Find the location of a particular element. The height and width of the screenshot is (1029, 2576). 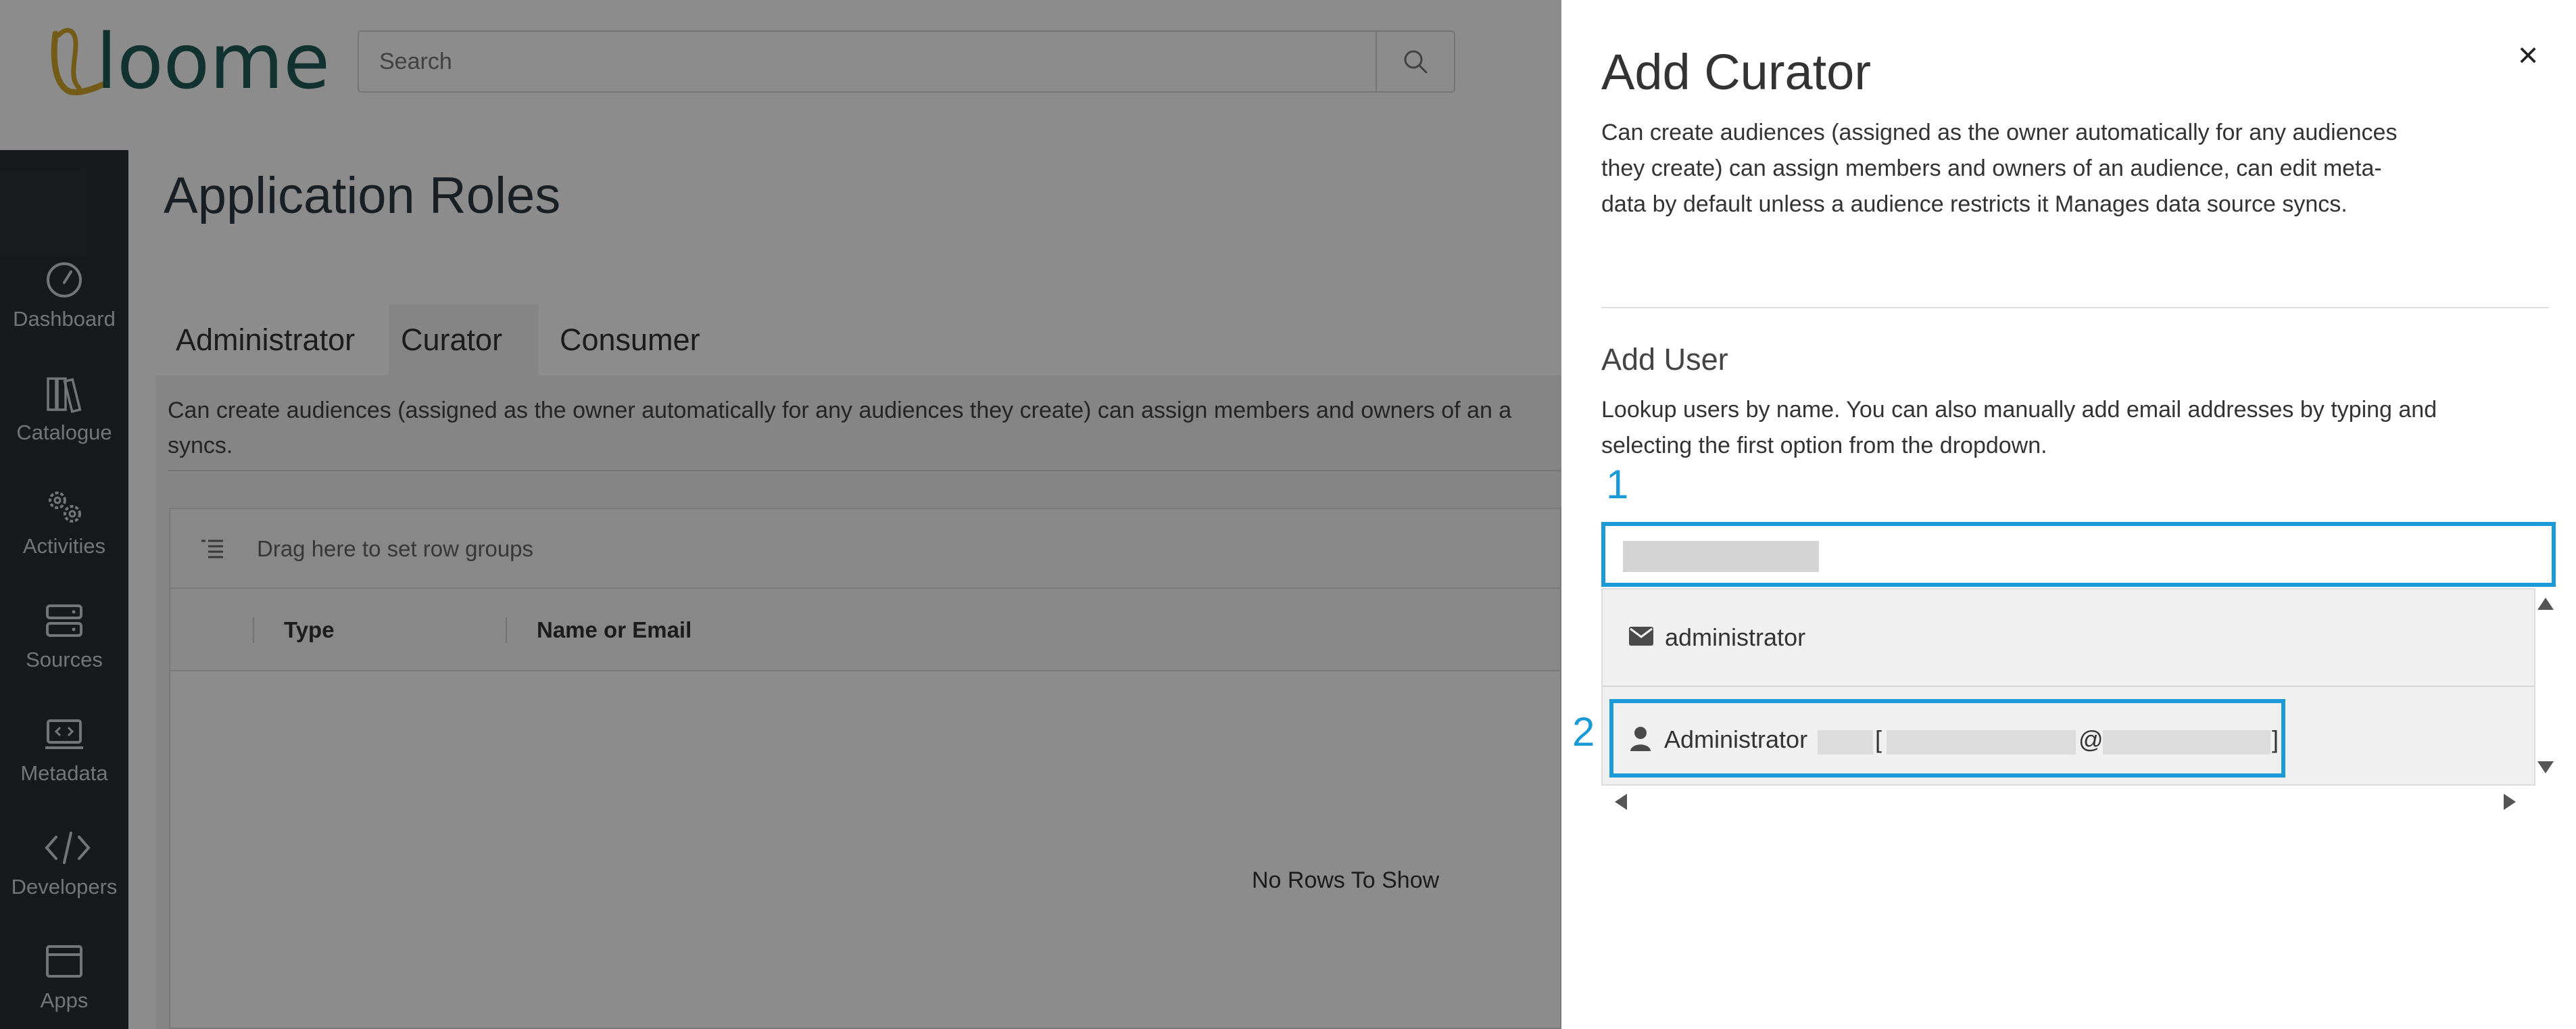

redacted-input-text is located at coordinates (1721, 556).